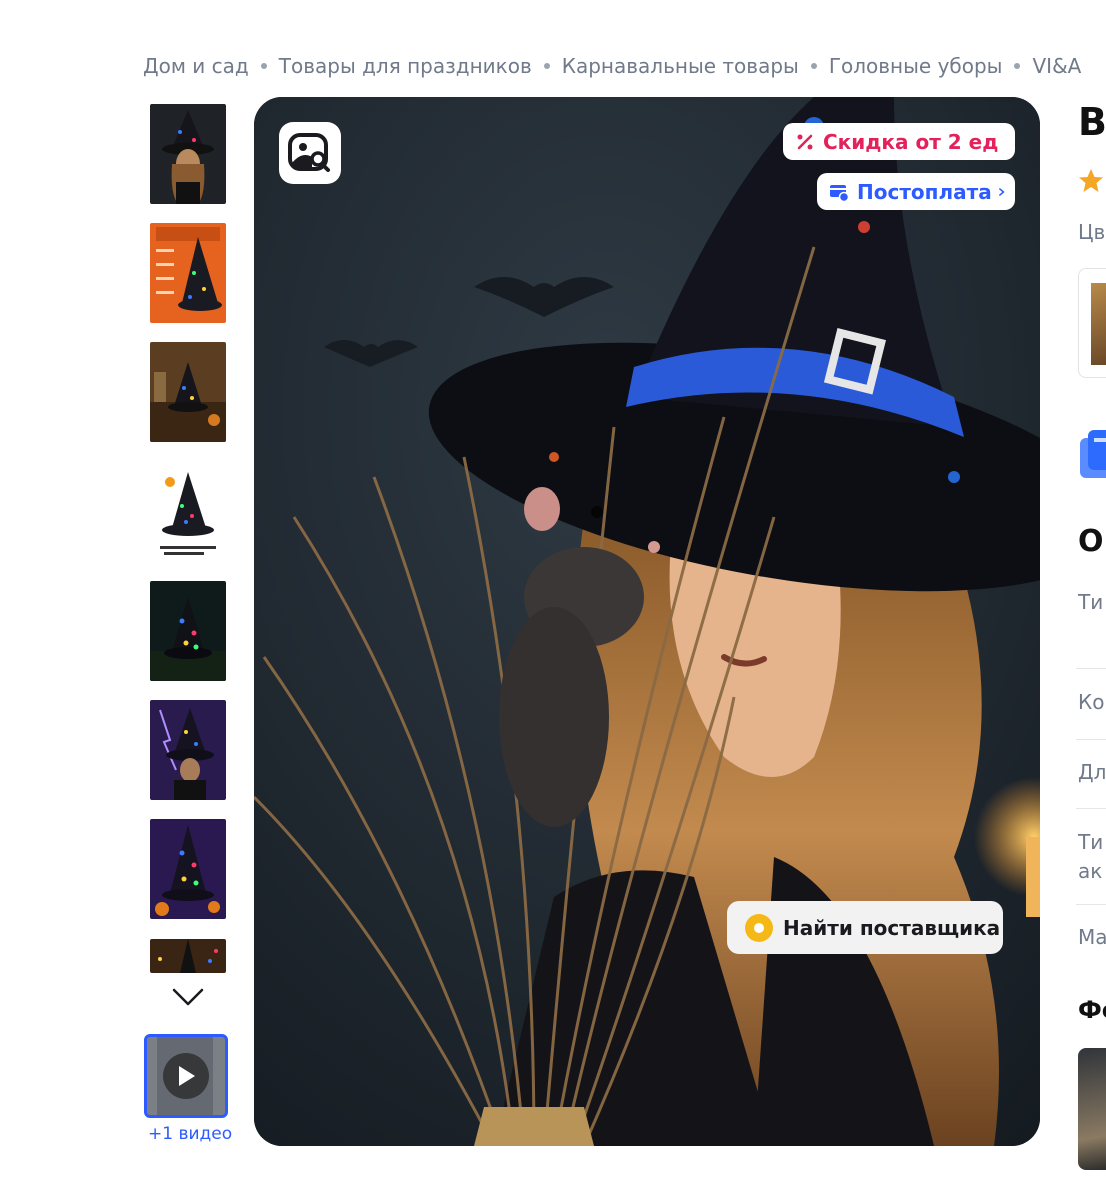  What do you see at coordinates (405, 66) in the screenshot?
I see `breadcrumb-item-holiday-goods: Товары для праздников` at bounding box center [405, 66].